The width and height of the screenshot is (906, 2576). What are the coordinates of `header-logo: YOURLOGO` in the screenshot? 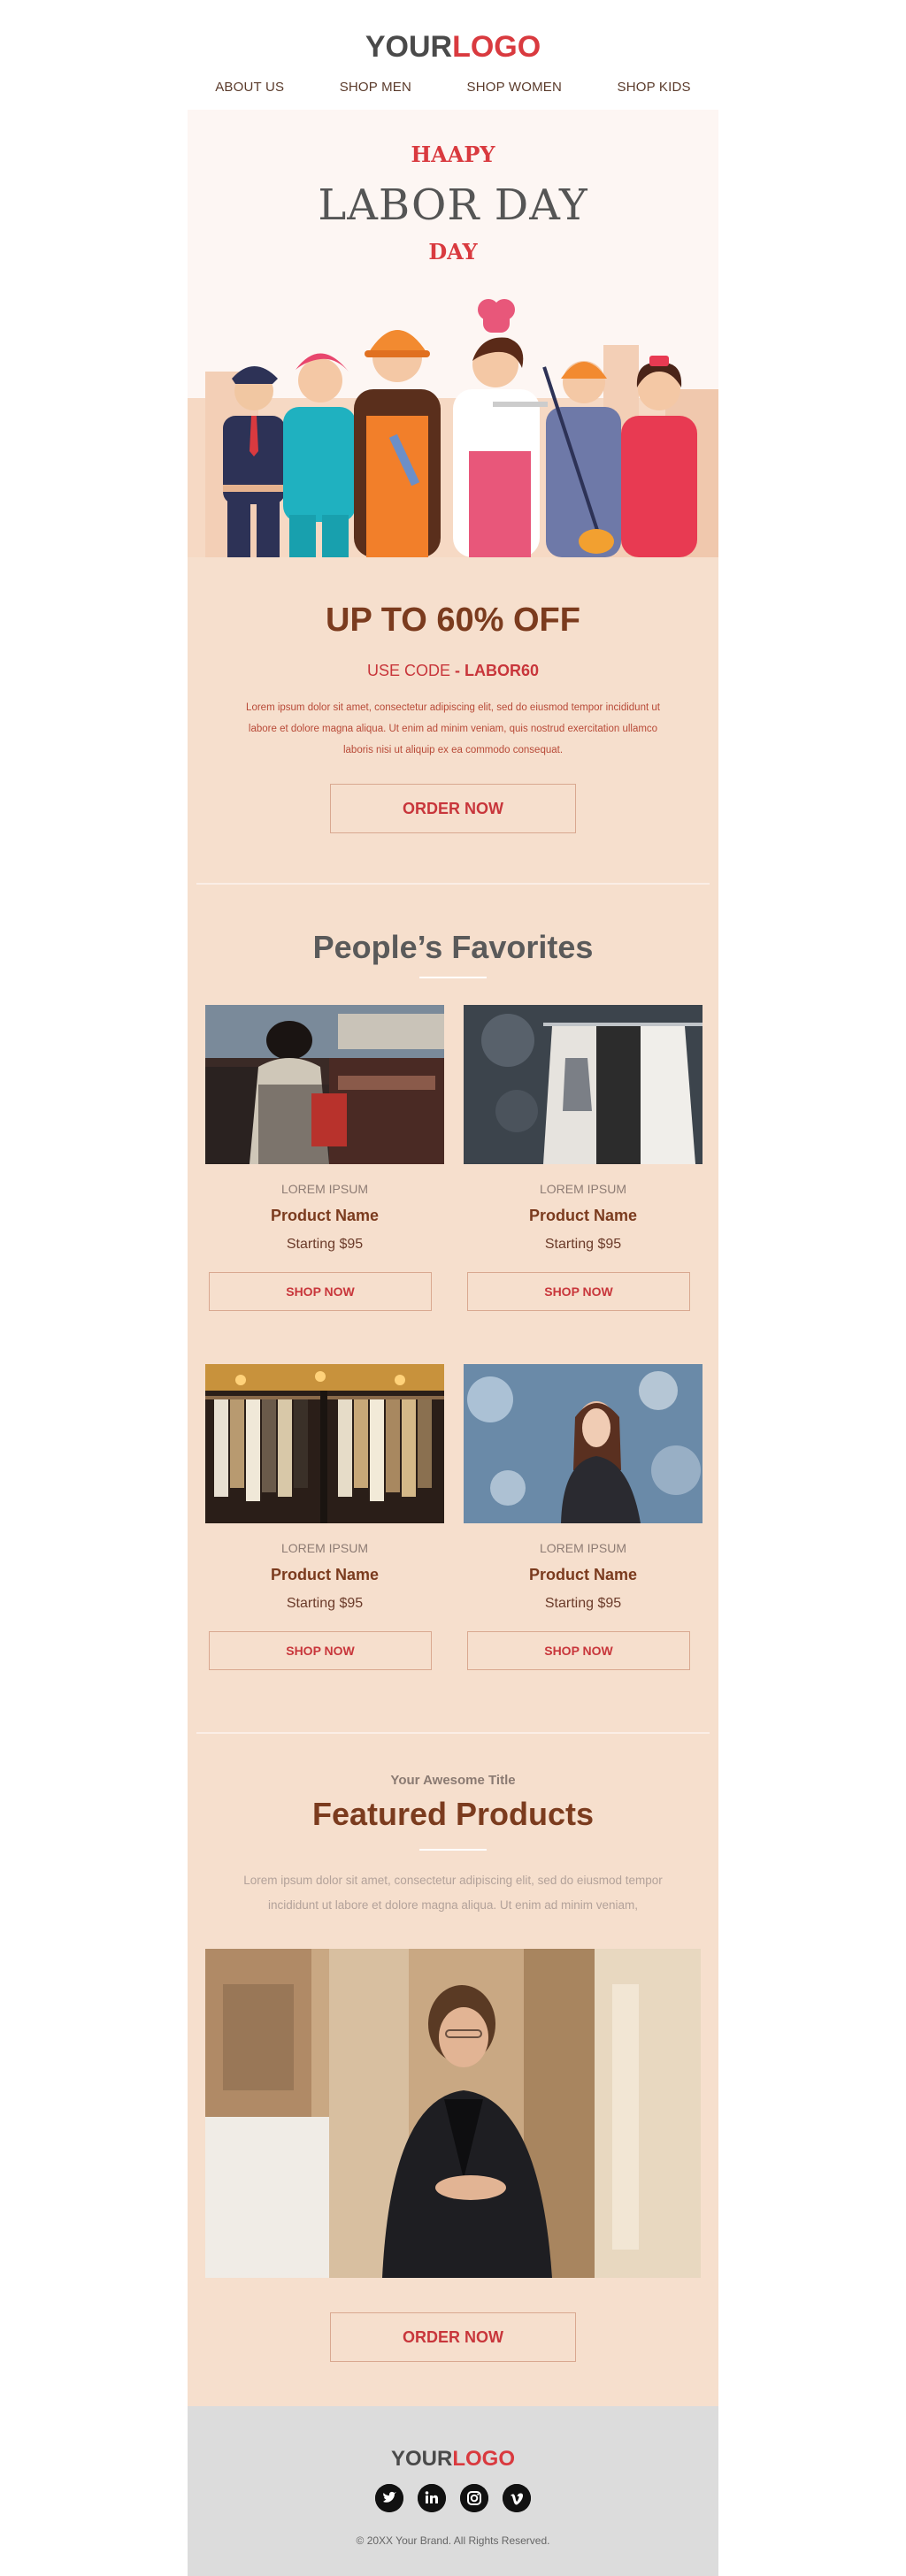 It's located at (453, 47).